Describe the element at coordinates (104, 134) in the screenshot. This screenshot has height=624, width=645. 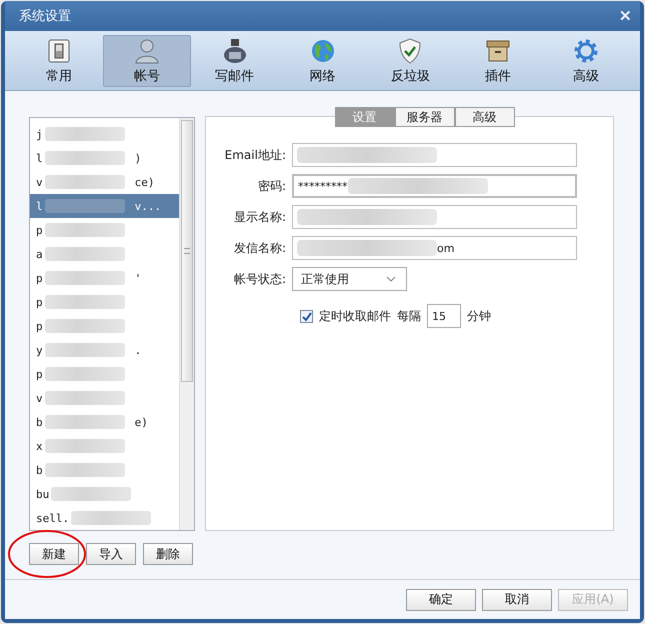
I see `account-item: j` at that location.